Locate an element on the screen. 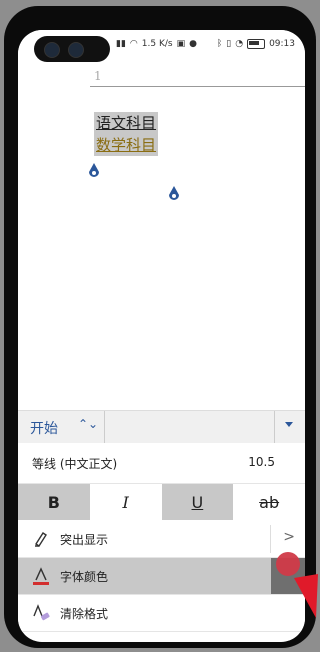  video-icon: ▣ is located at coordinates (181, 44).